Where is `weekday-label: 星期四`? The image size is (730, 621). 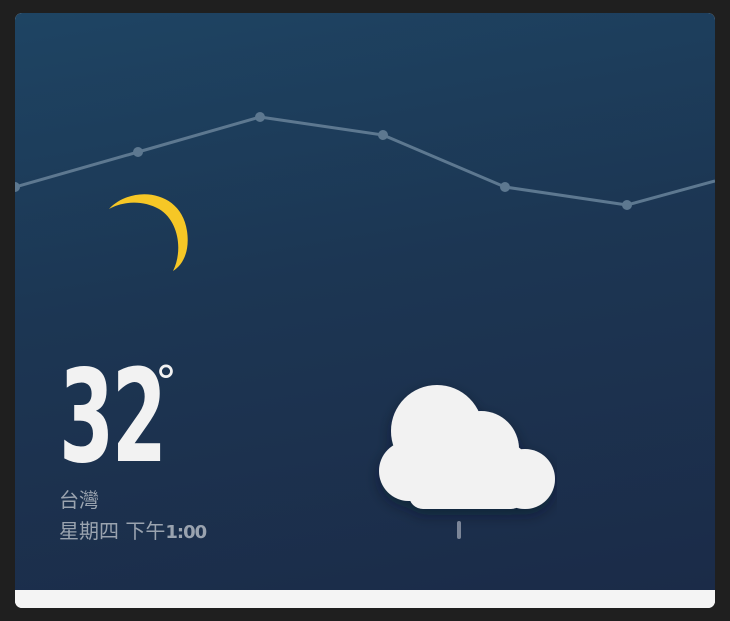
weekday-label: 星期四 is located at coordinates (89, 531).